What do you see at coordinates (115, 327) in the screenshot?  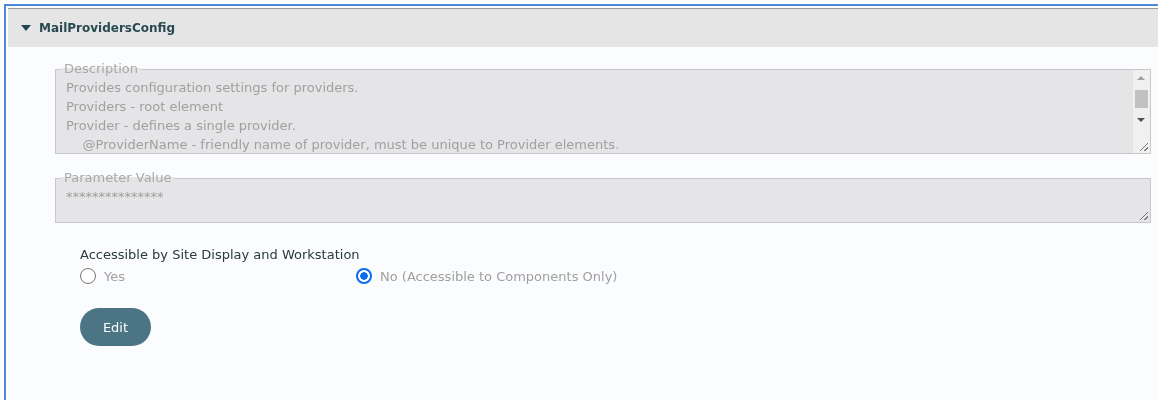 I see `edit-button: Edit` at bounding box center [115, 327].